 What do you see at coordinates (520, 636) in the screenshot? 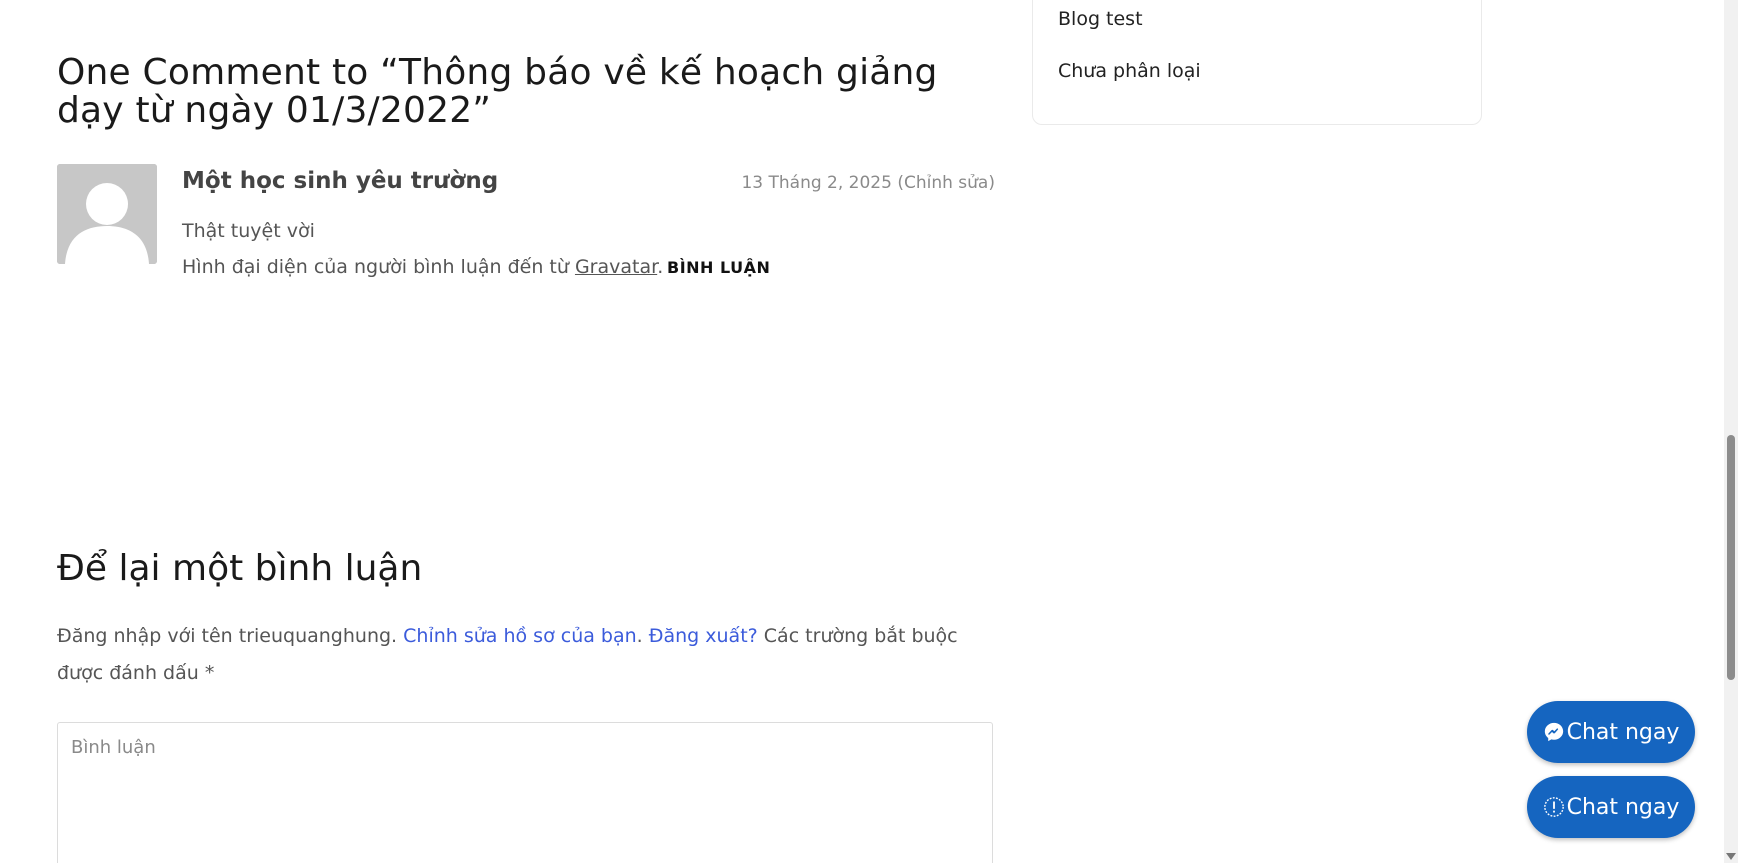
I see `edit-profile-link: Chỉnh sửa hồ sơ của bạn` at bounding box center [520, 636].